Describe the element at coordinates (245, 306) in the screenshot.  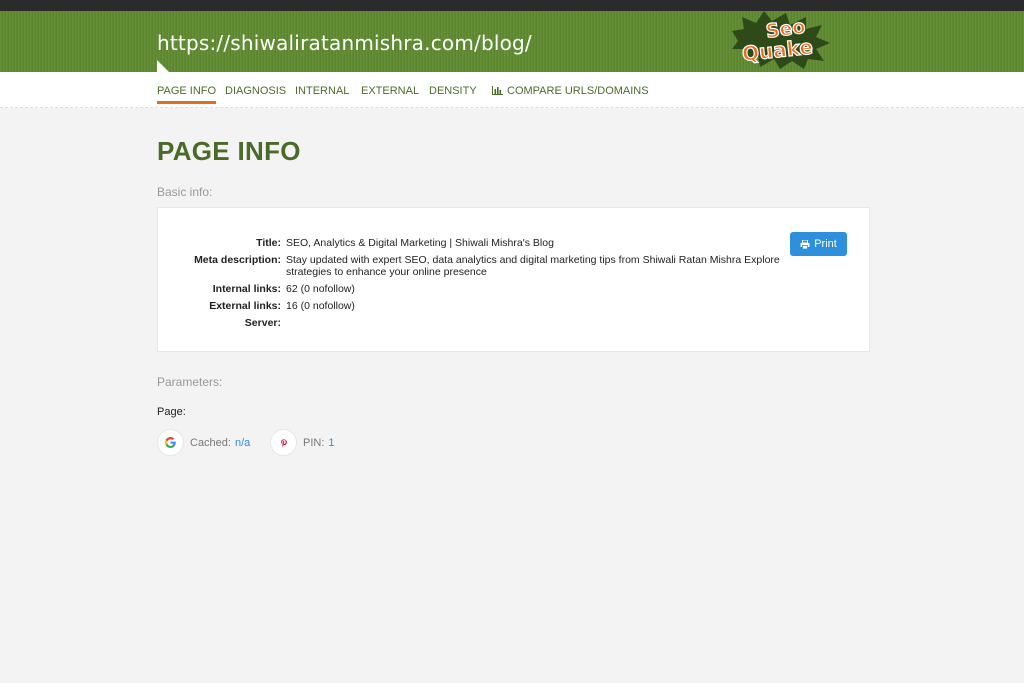
I see `info-label: External links:` at that location.